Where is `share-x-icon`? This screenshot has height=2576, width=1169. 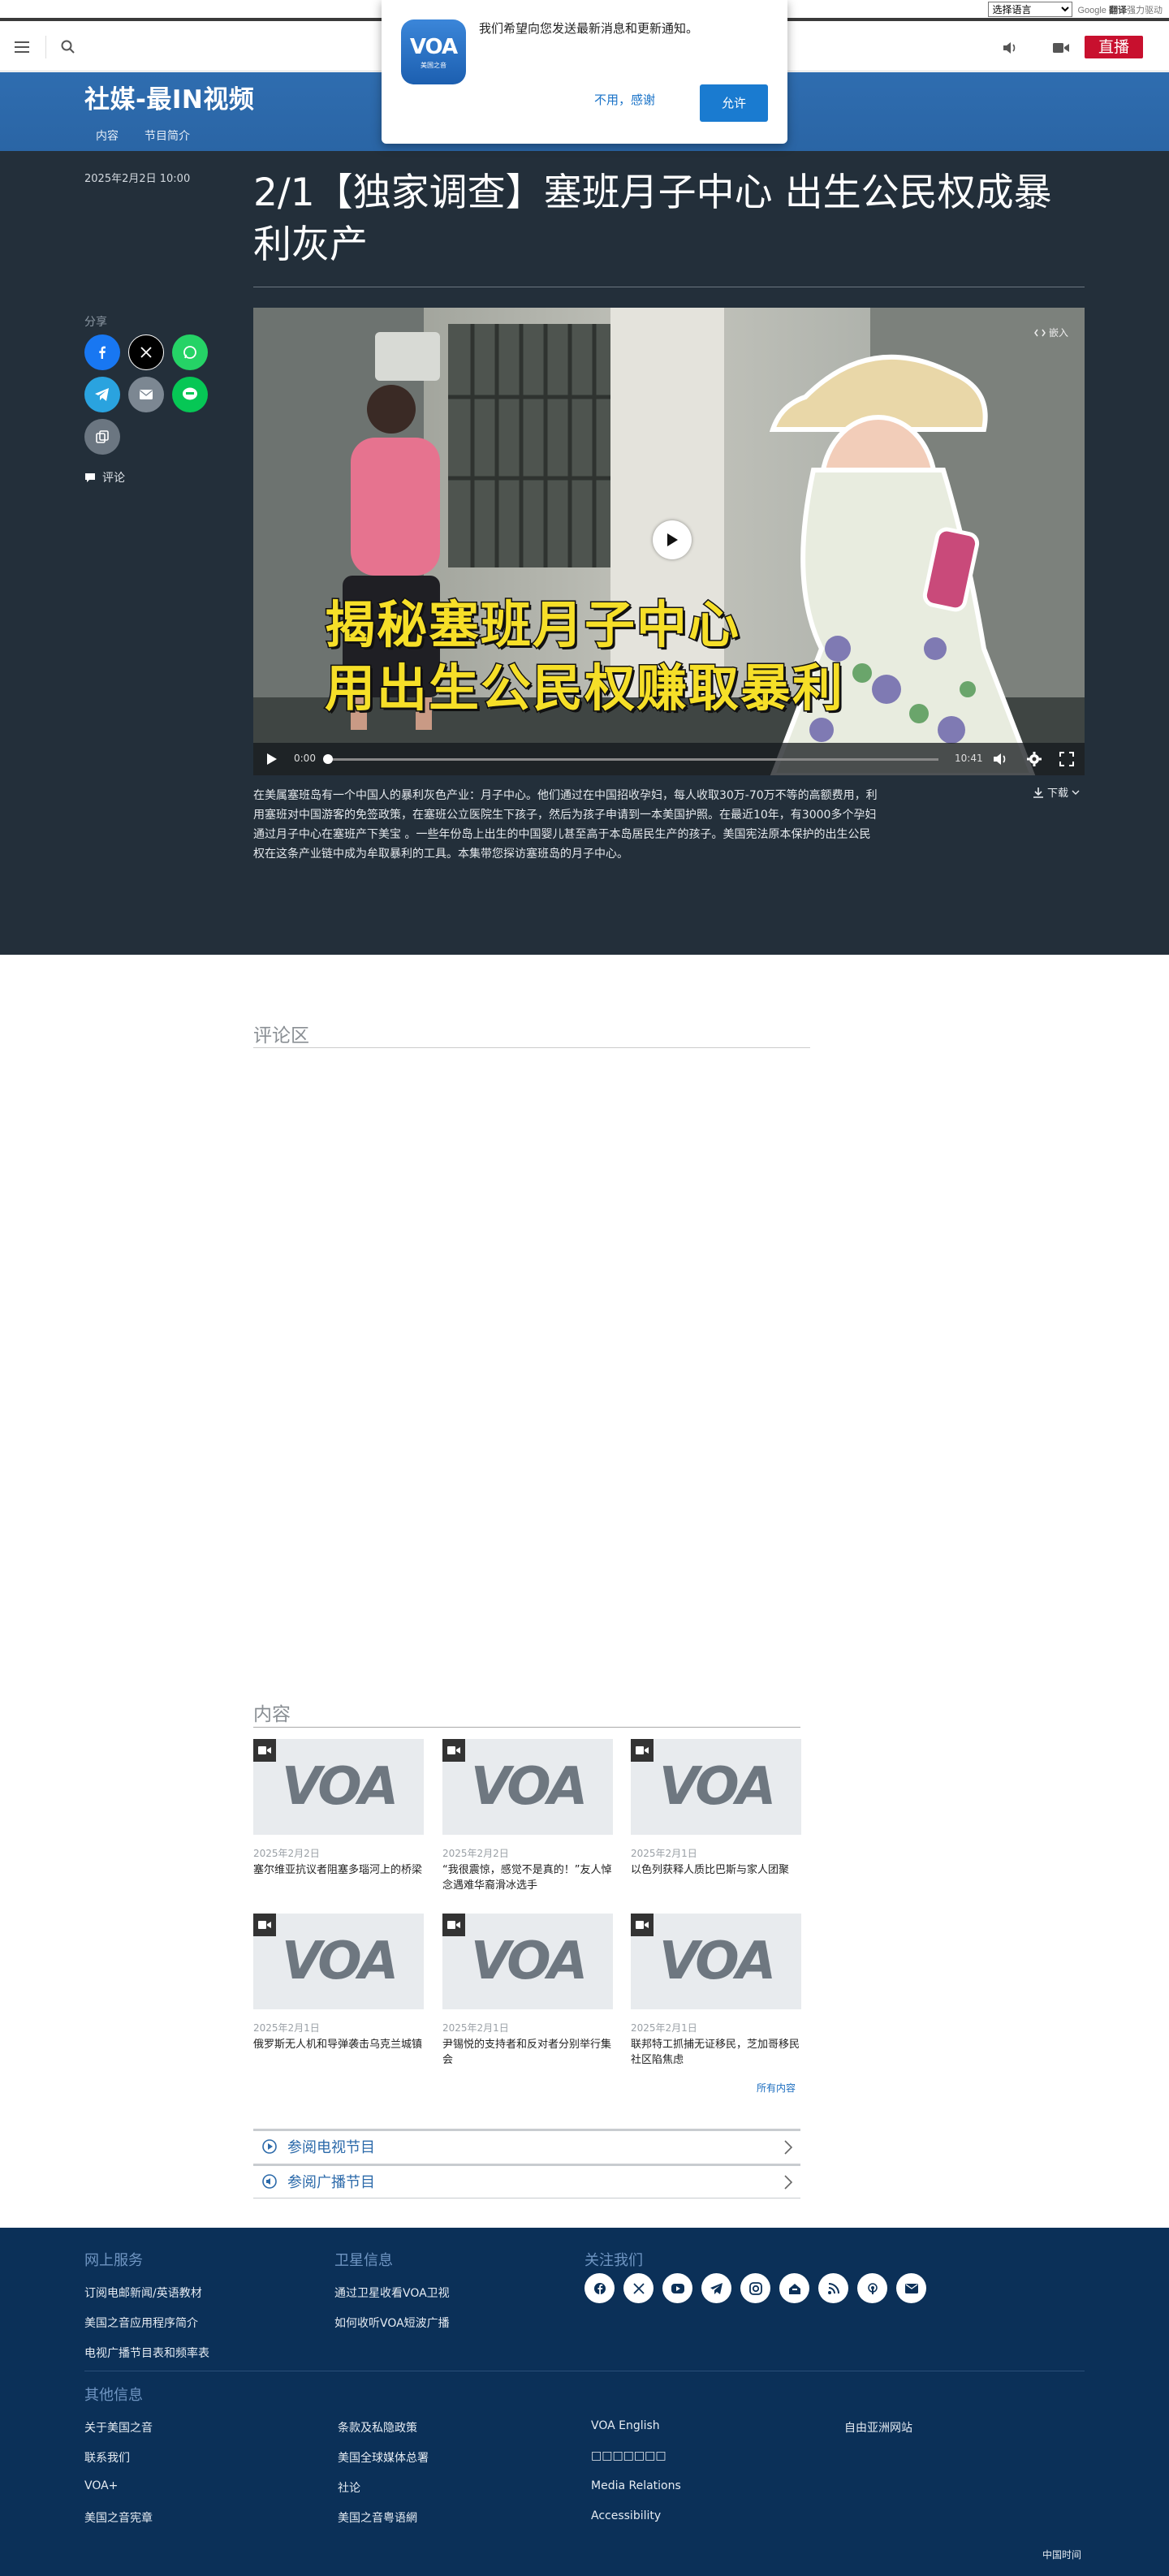 share-x-icon is located at coordinates (146, 352).